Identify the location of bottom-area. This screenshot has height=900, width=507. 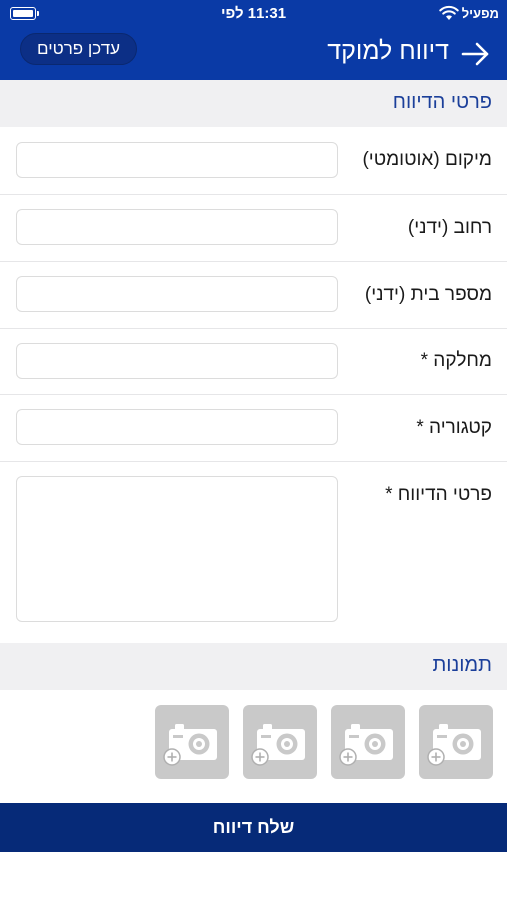
(253, 876).